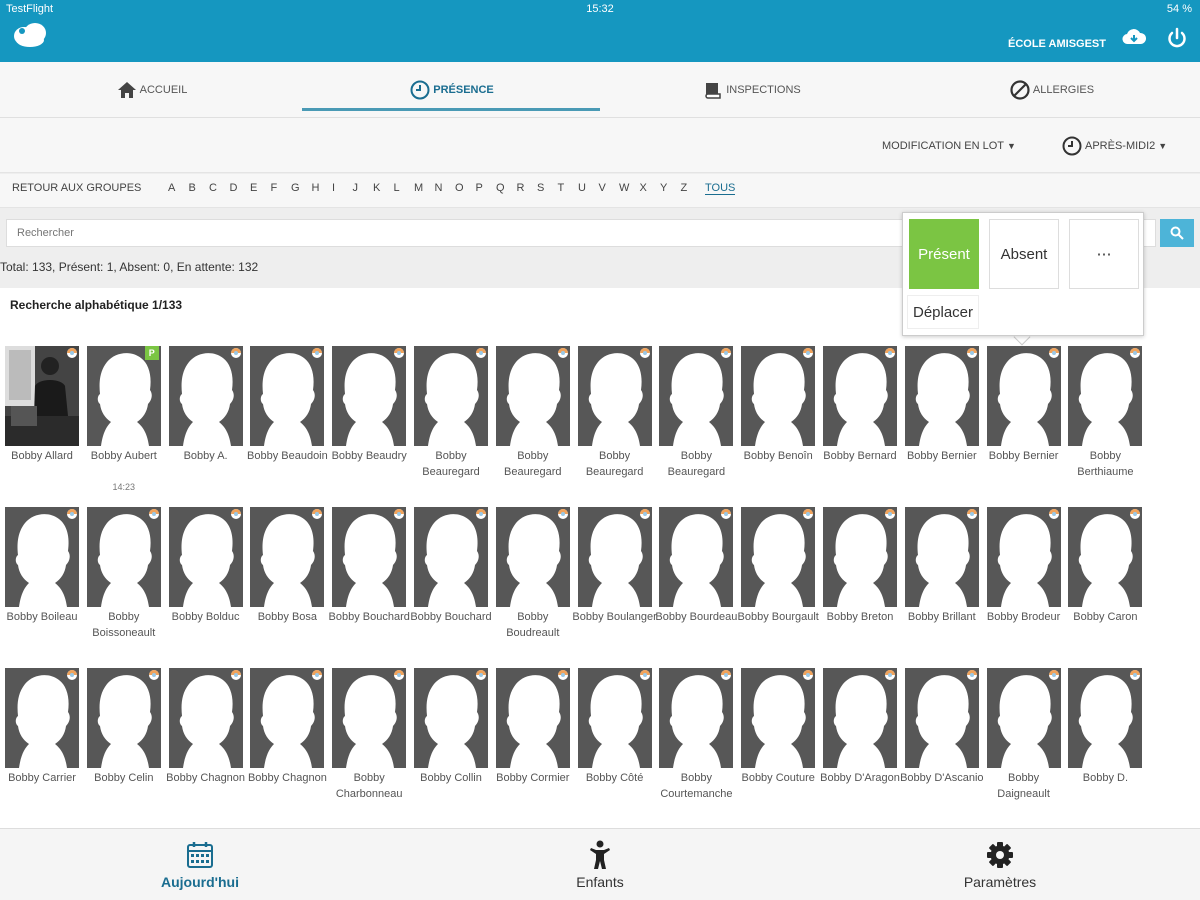  I want to click on child-card: Bobby Bernard, so click(860, 426).